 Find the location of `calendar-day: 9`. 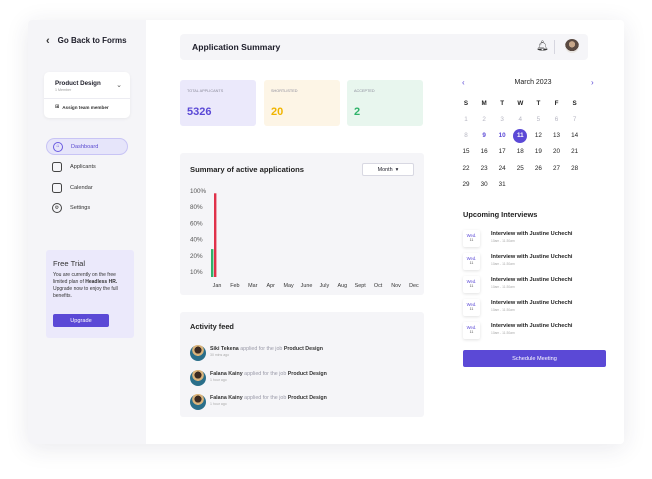

calendar-day: 9 is located at coordinates (484, 136).